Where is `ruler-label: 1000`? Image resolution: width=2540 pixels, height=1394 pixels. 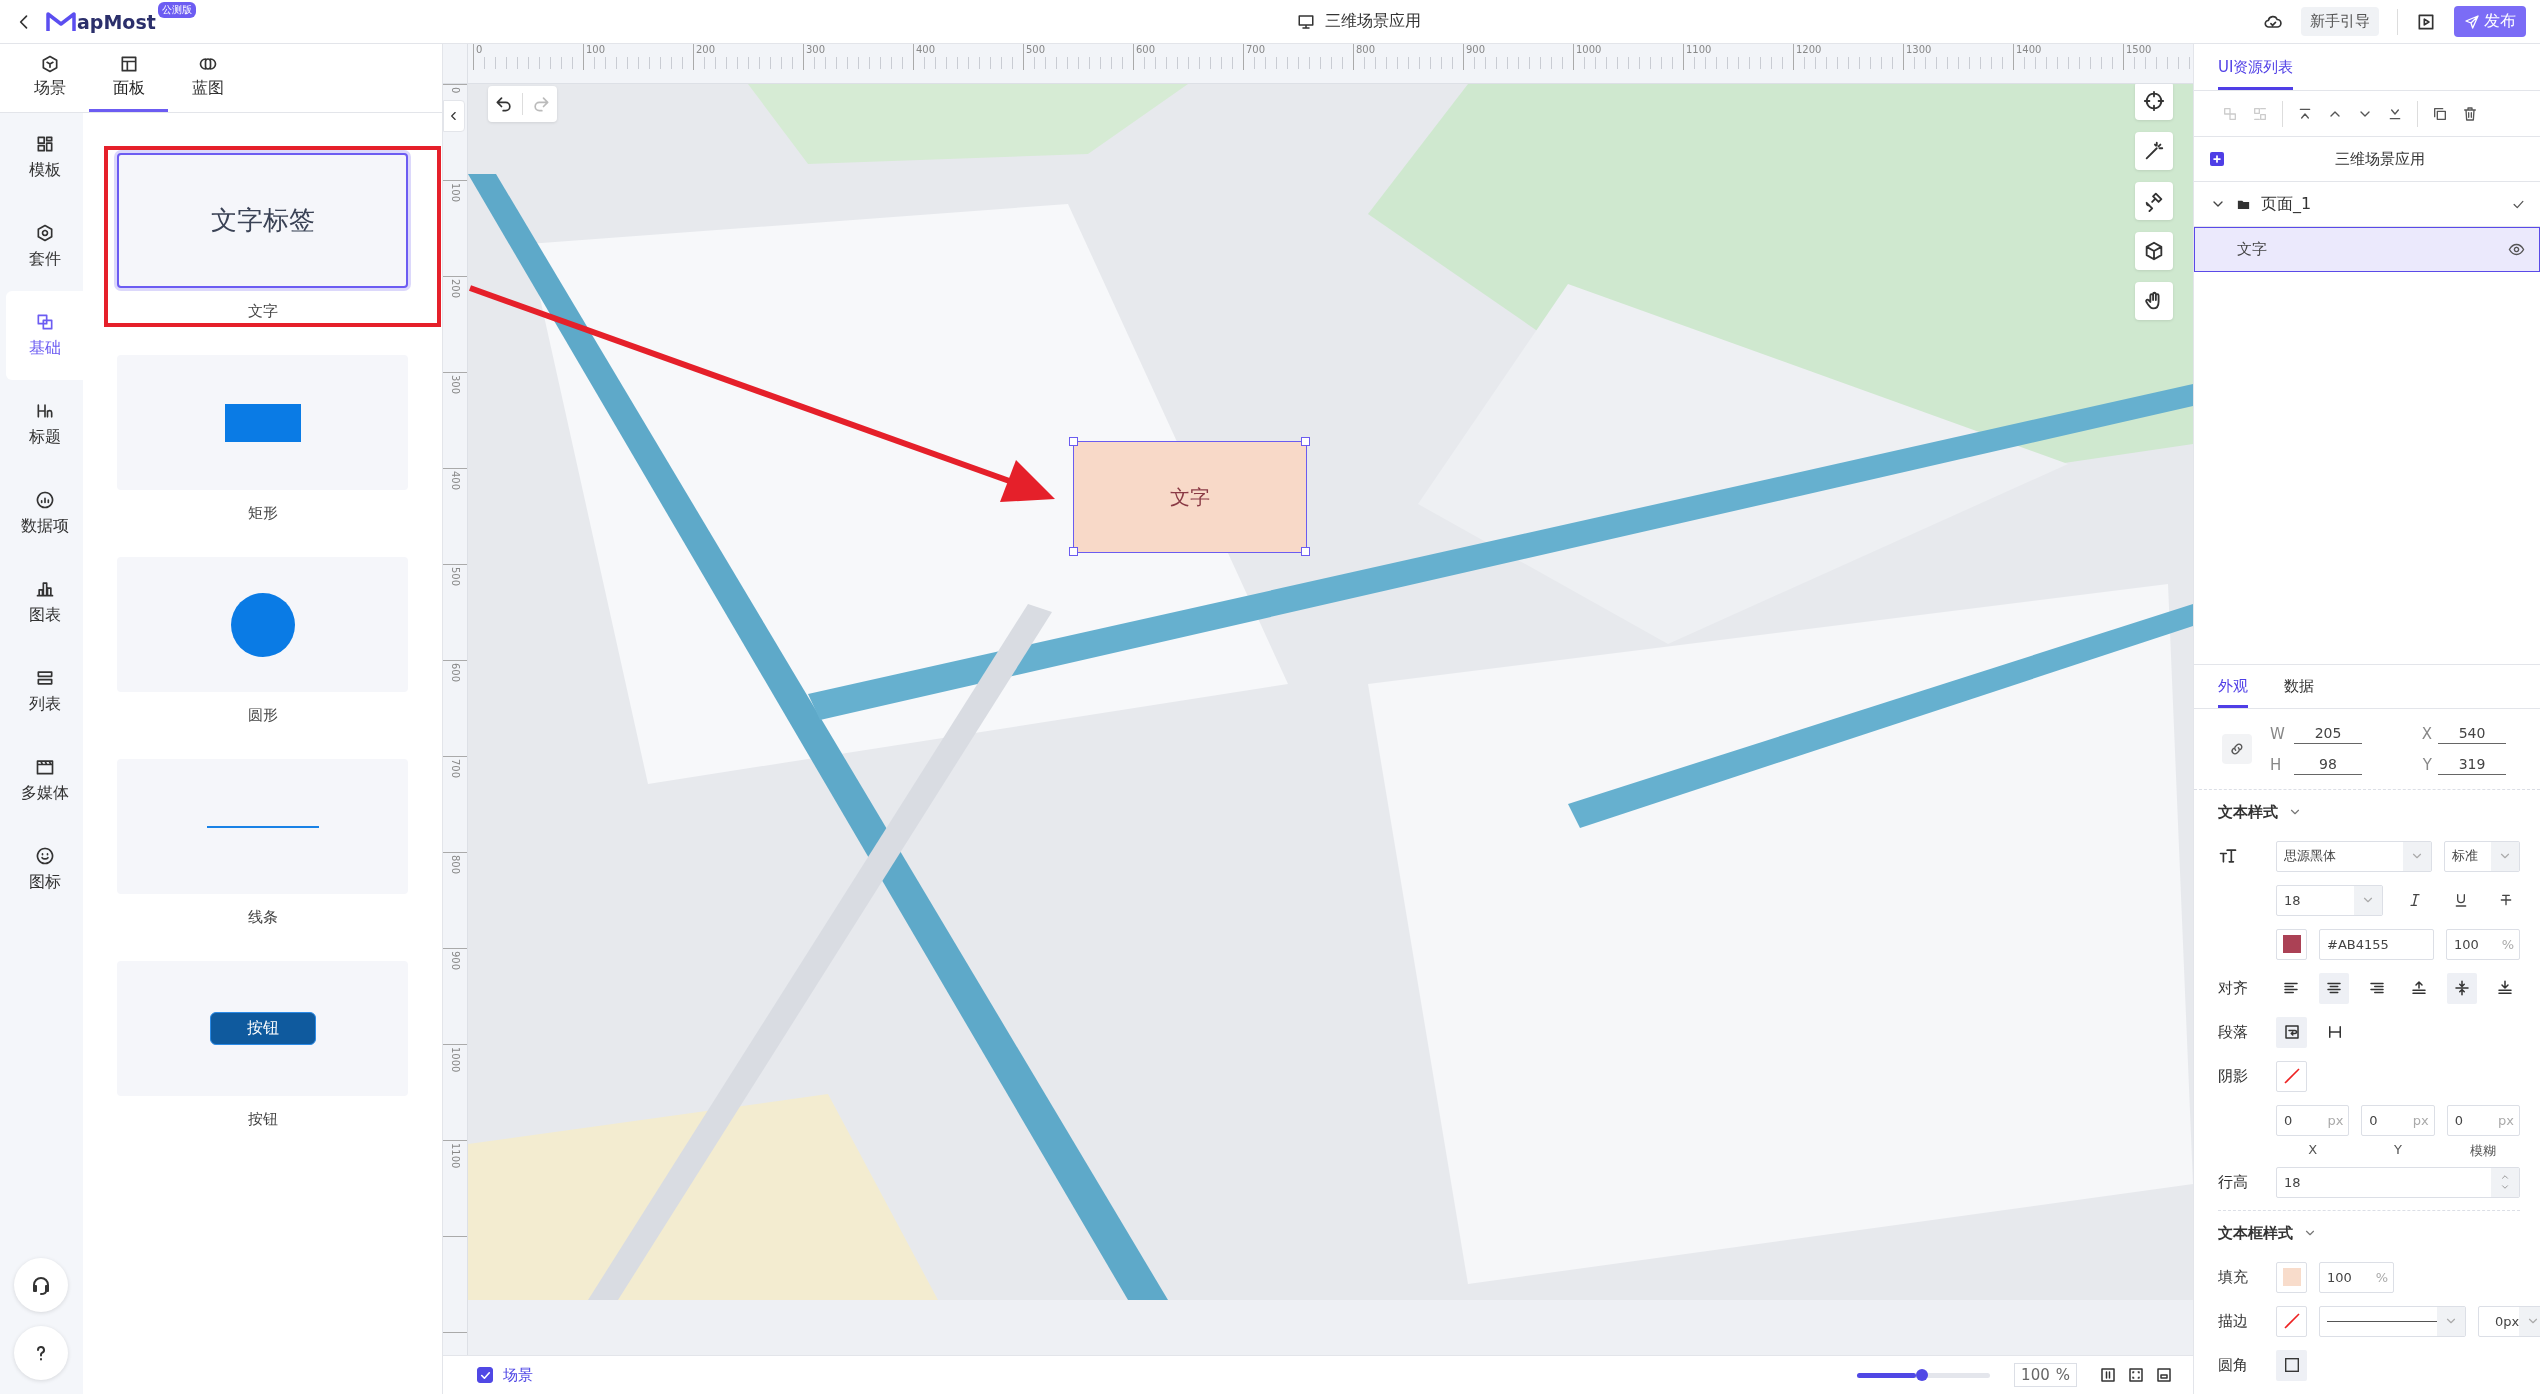
ruler-label: 1000 is located at coordinates (455, 1060).